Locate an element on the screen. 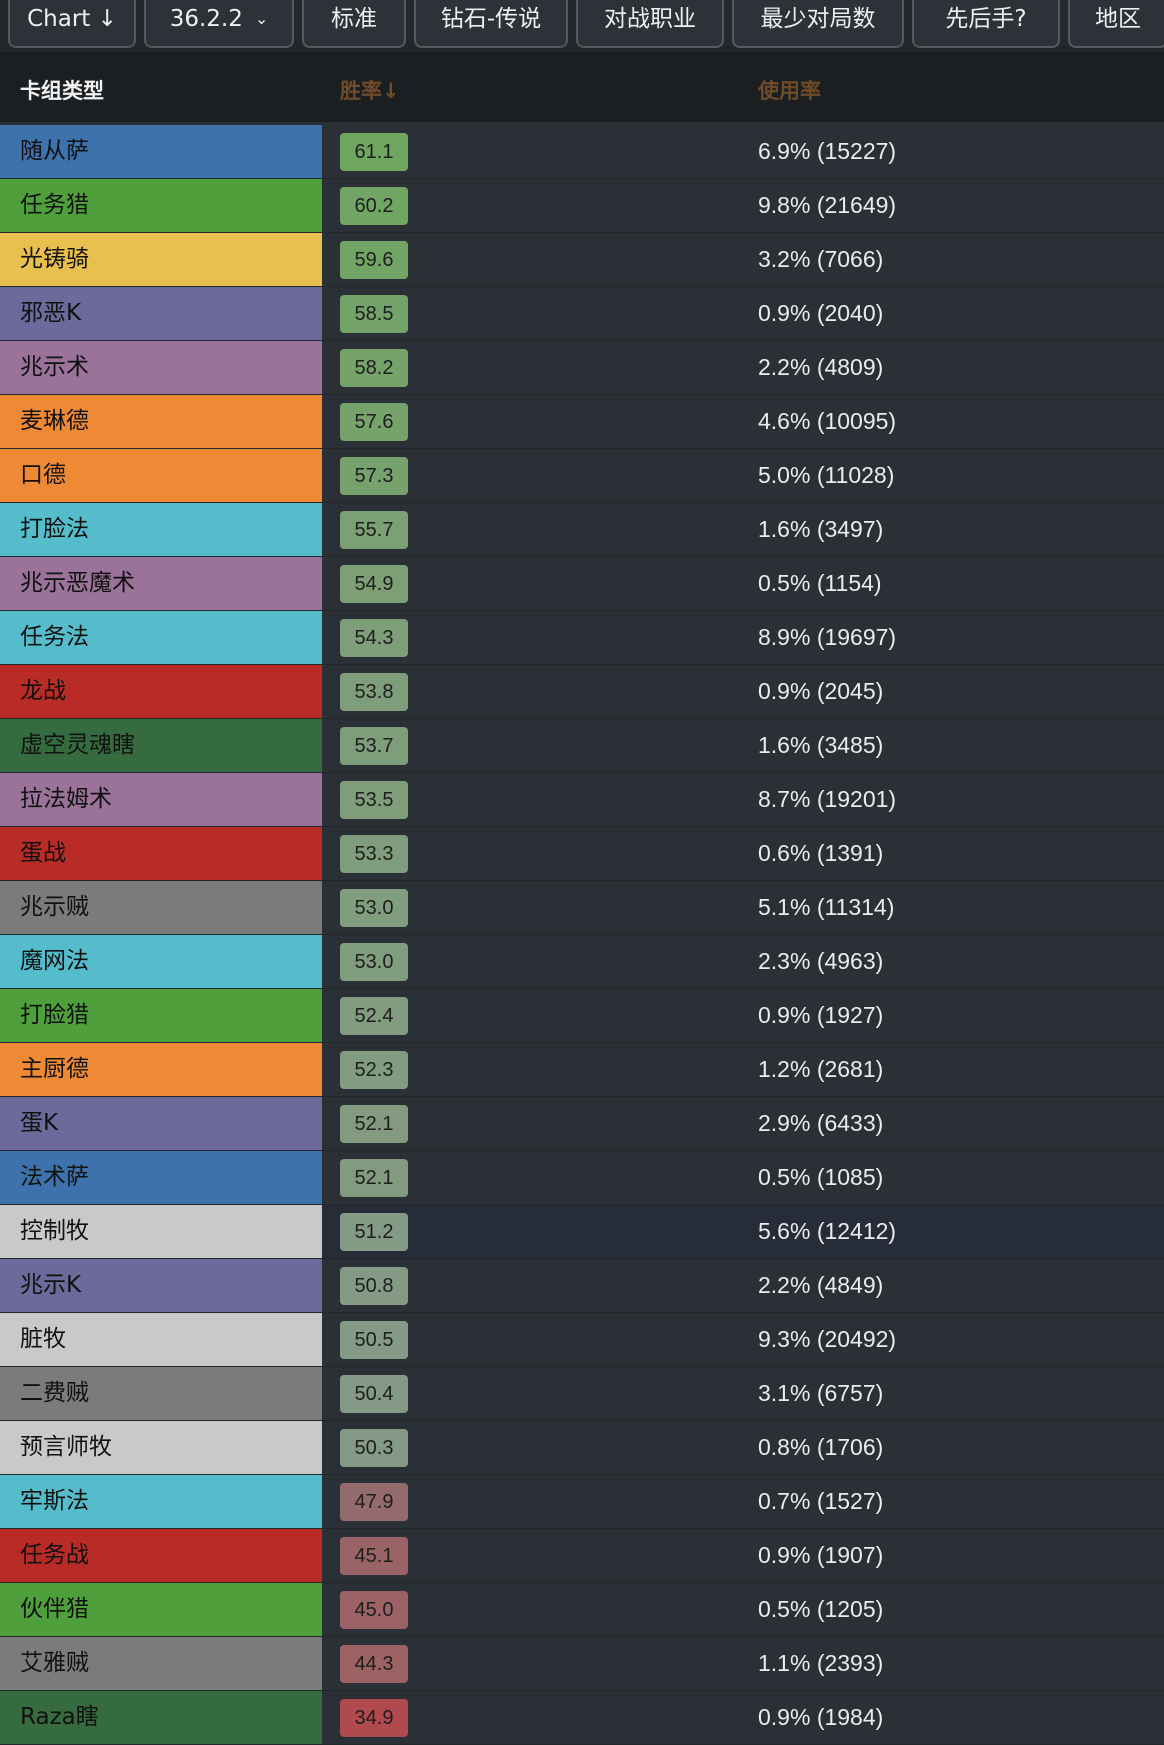  deck-name: Raza瞎 is located at coordinates (161, 1717).